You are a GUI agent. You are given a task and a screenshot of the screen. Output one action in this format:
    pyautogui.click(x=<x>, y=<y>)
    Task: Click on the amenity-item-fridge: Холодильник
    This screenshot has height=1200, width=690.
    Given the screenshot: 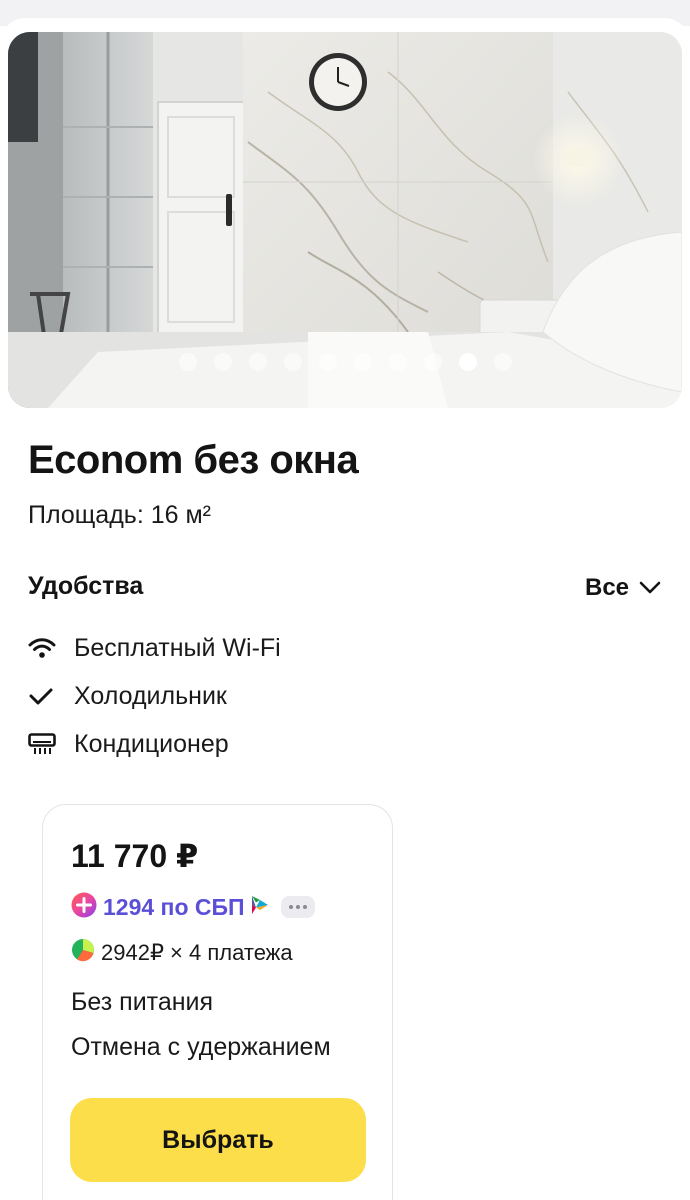 What is the action you would take?
    pyautogui.click(x=154, y=696)
    